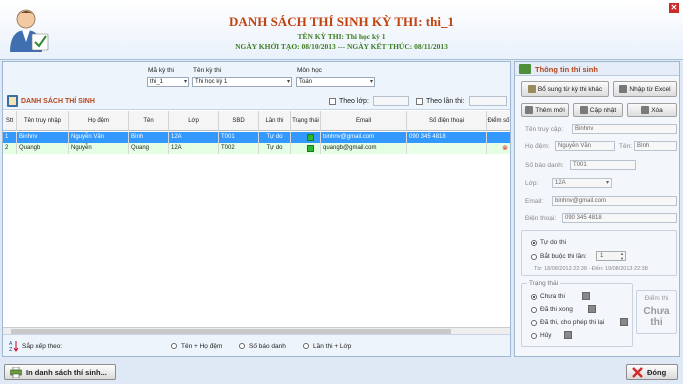 Image resolution: width=683 pixels, height=384 pixels. What do you see at coordinates (341, 36) in the screenshot?
I see `exam-name-subtitle: TÊN KỲ THI: Thi học kỳ 1` at bounding box center [341, 36].